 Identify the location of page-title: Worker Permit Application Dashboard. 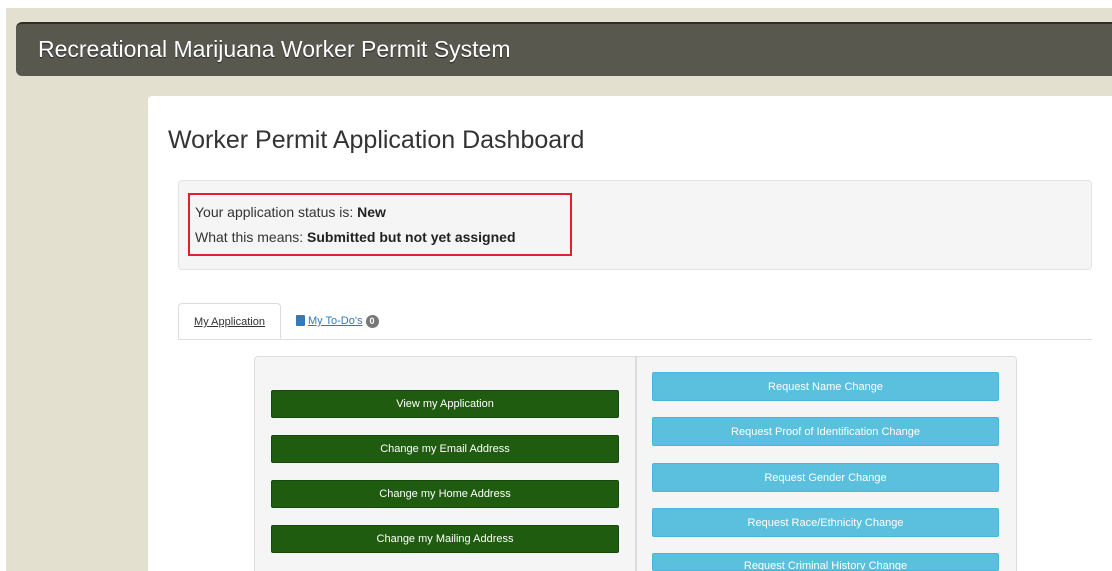
(376, 140).